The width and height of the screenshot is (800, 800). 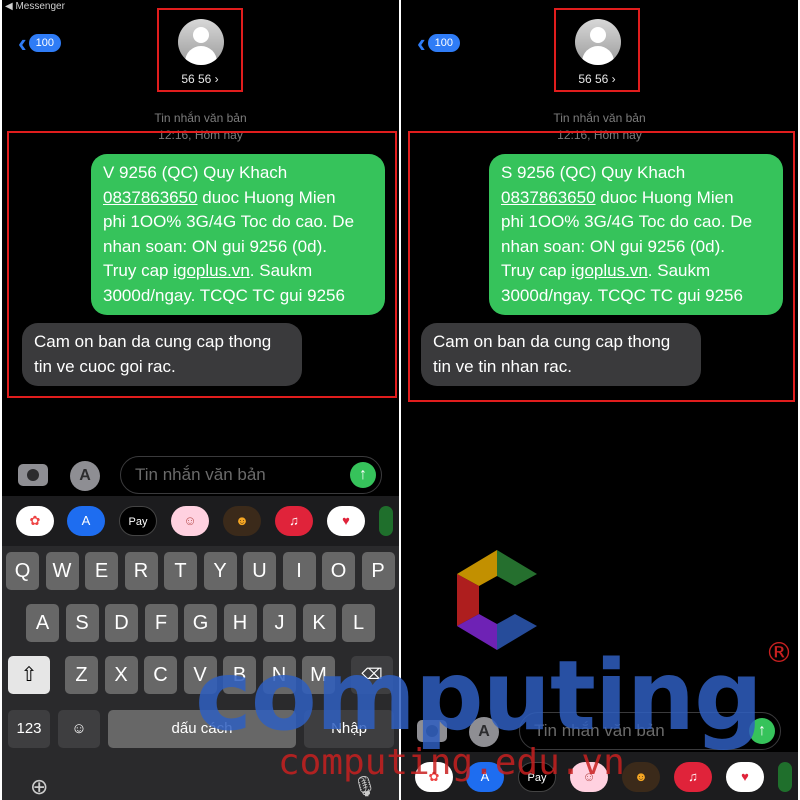 What do you see at coordinates (33, 475) in the screenshot?
I see `camera-icon` at bounding box center [33, 475].